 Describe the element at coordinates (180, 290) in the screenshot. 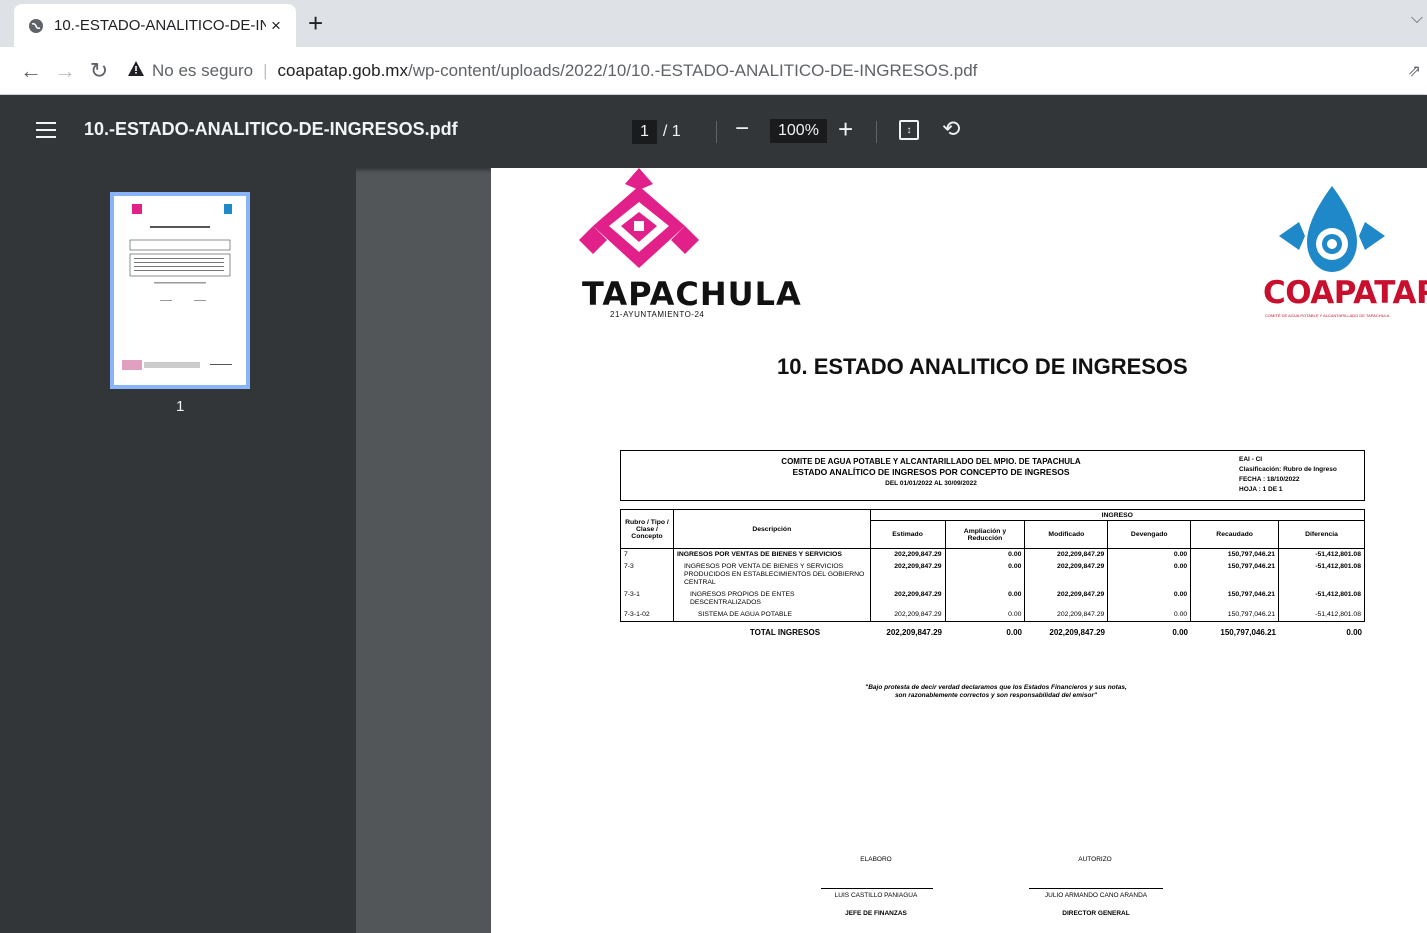

I see `page-thumbnail` at that location.